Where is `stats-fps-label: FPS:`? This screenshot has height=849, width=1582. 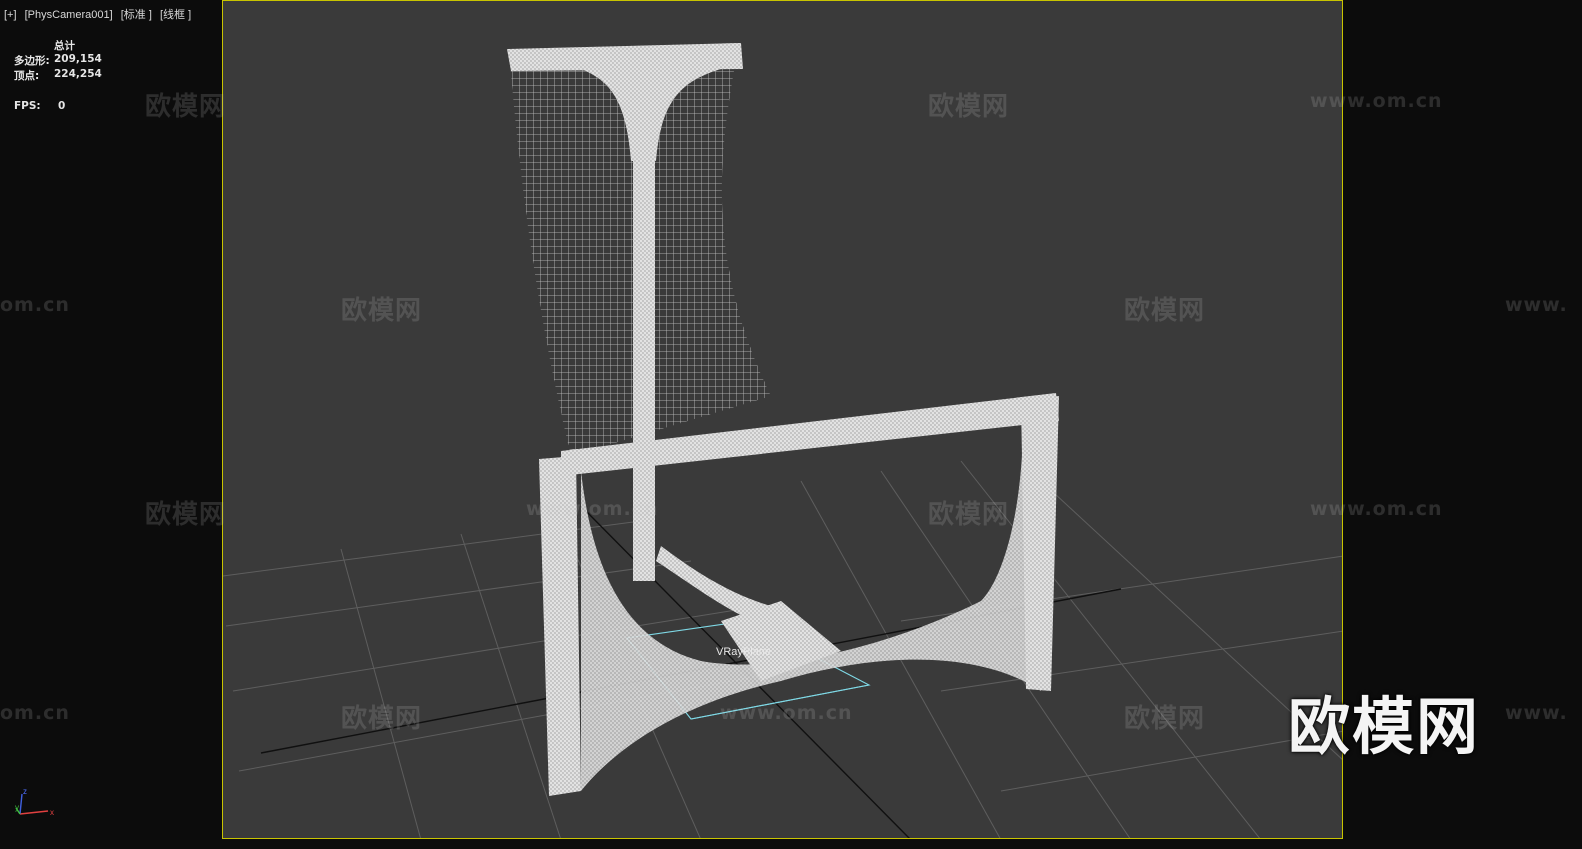 stats-fps-label: FPS: is located at coordinates (27, 106).